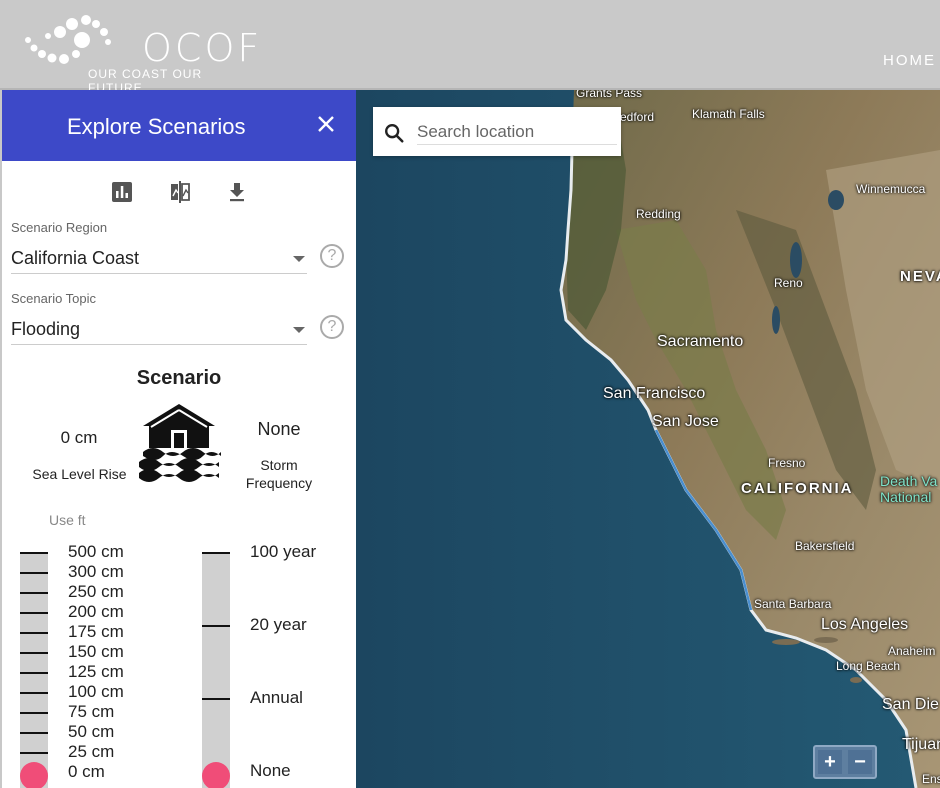 This screenshot has width=940, height=788. What do you see at coordinates (276, 698) in the screenshot?
I see `storm-option: Annual` at bounding box center [276, 698].